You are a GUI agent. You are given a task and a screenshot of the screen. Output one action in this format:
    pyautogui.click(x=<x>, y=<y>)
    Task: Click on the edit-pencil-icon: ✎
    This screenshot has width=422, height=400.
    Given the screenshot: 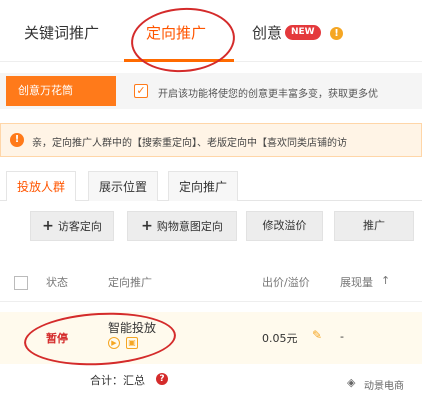 What is the action you would take?
    pyautogui.click(x=317, y=335)
    